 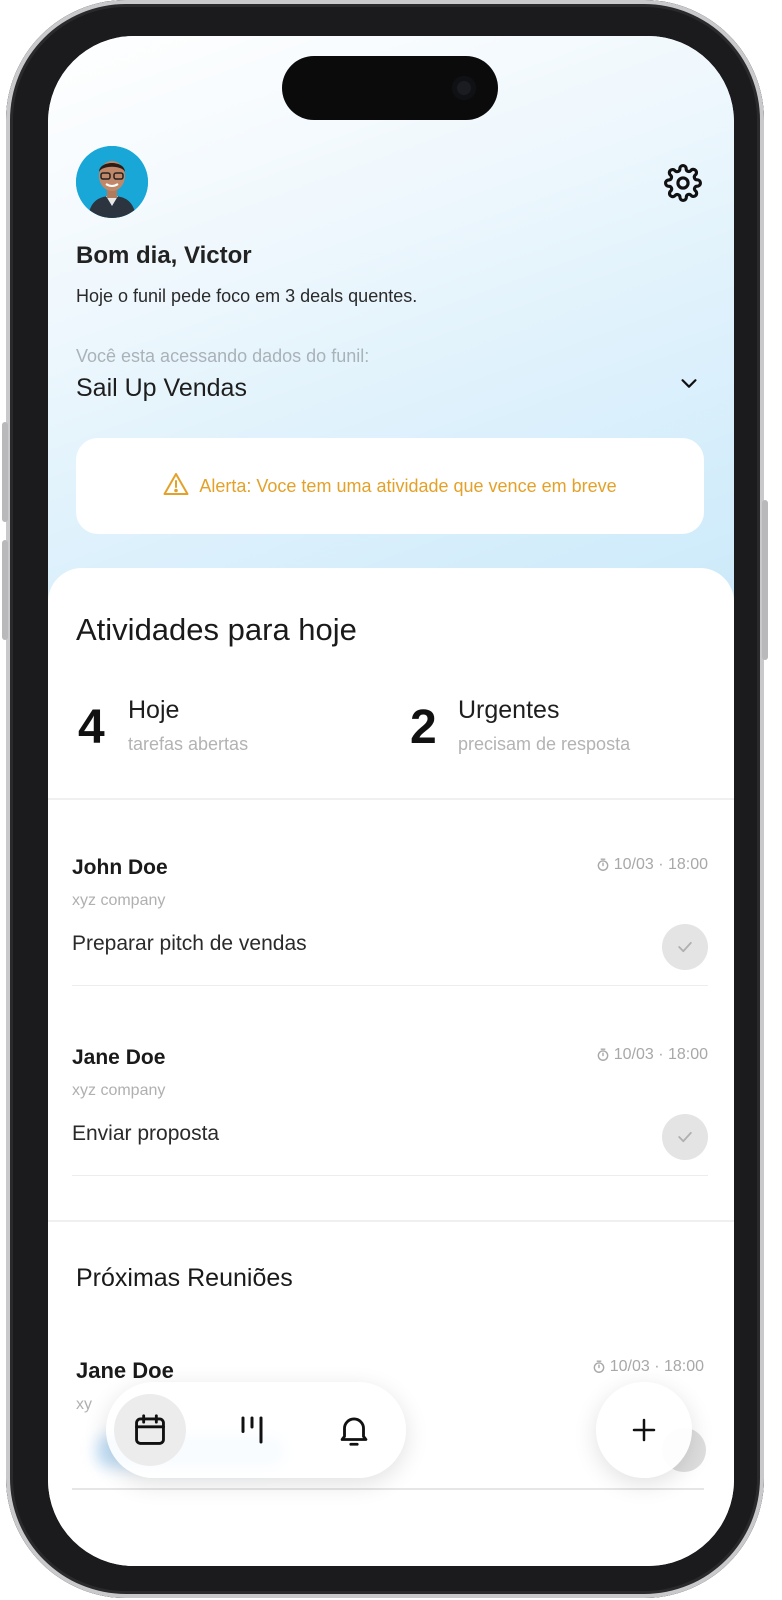 I want to click on add-button, so click(x=644, y=1430).